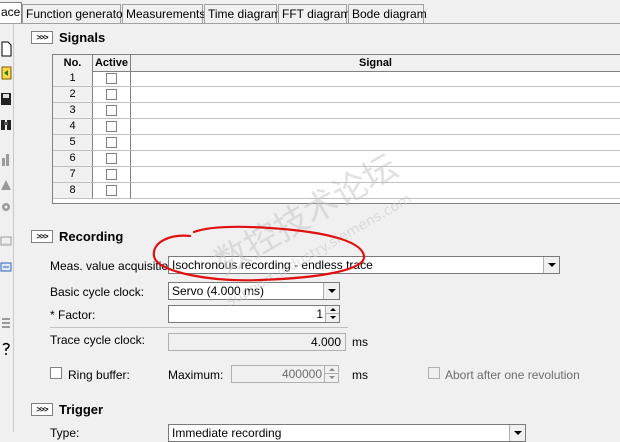  What do you see at coordinates (6, 99) in the screenshot?
I see `save-icon` at bounding box center [6, 99].